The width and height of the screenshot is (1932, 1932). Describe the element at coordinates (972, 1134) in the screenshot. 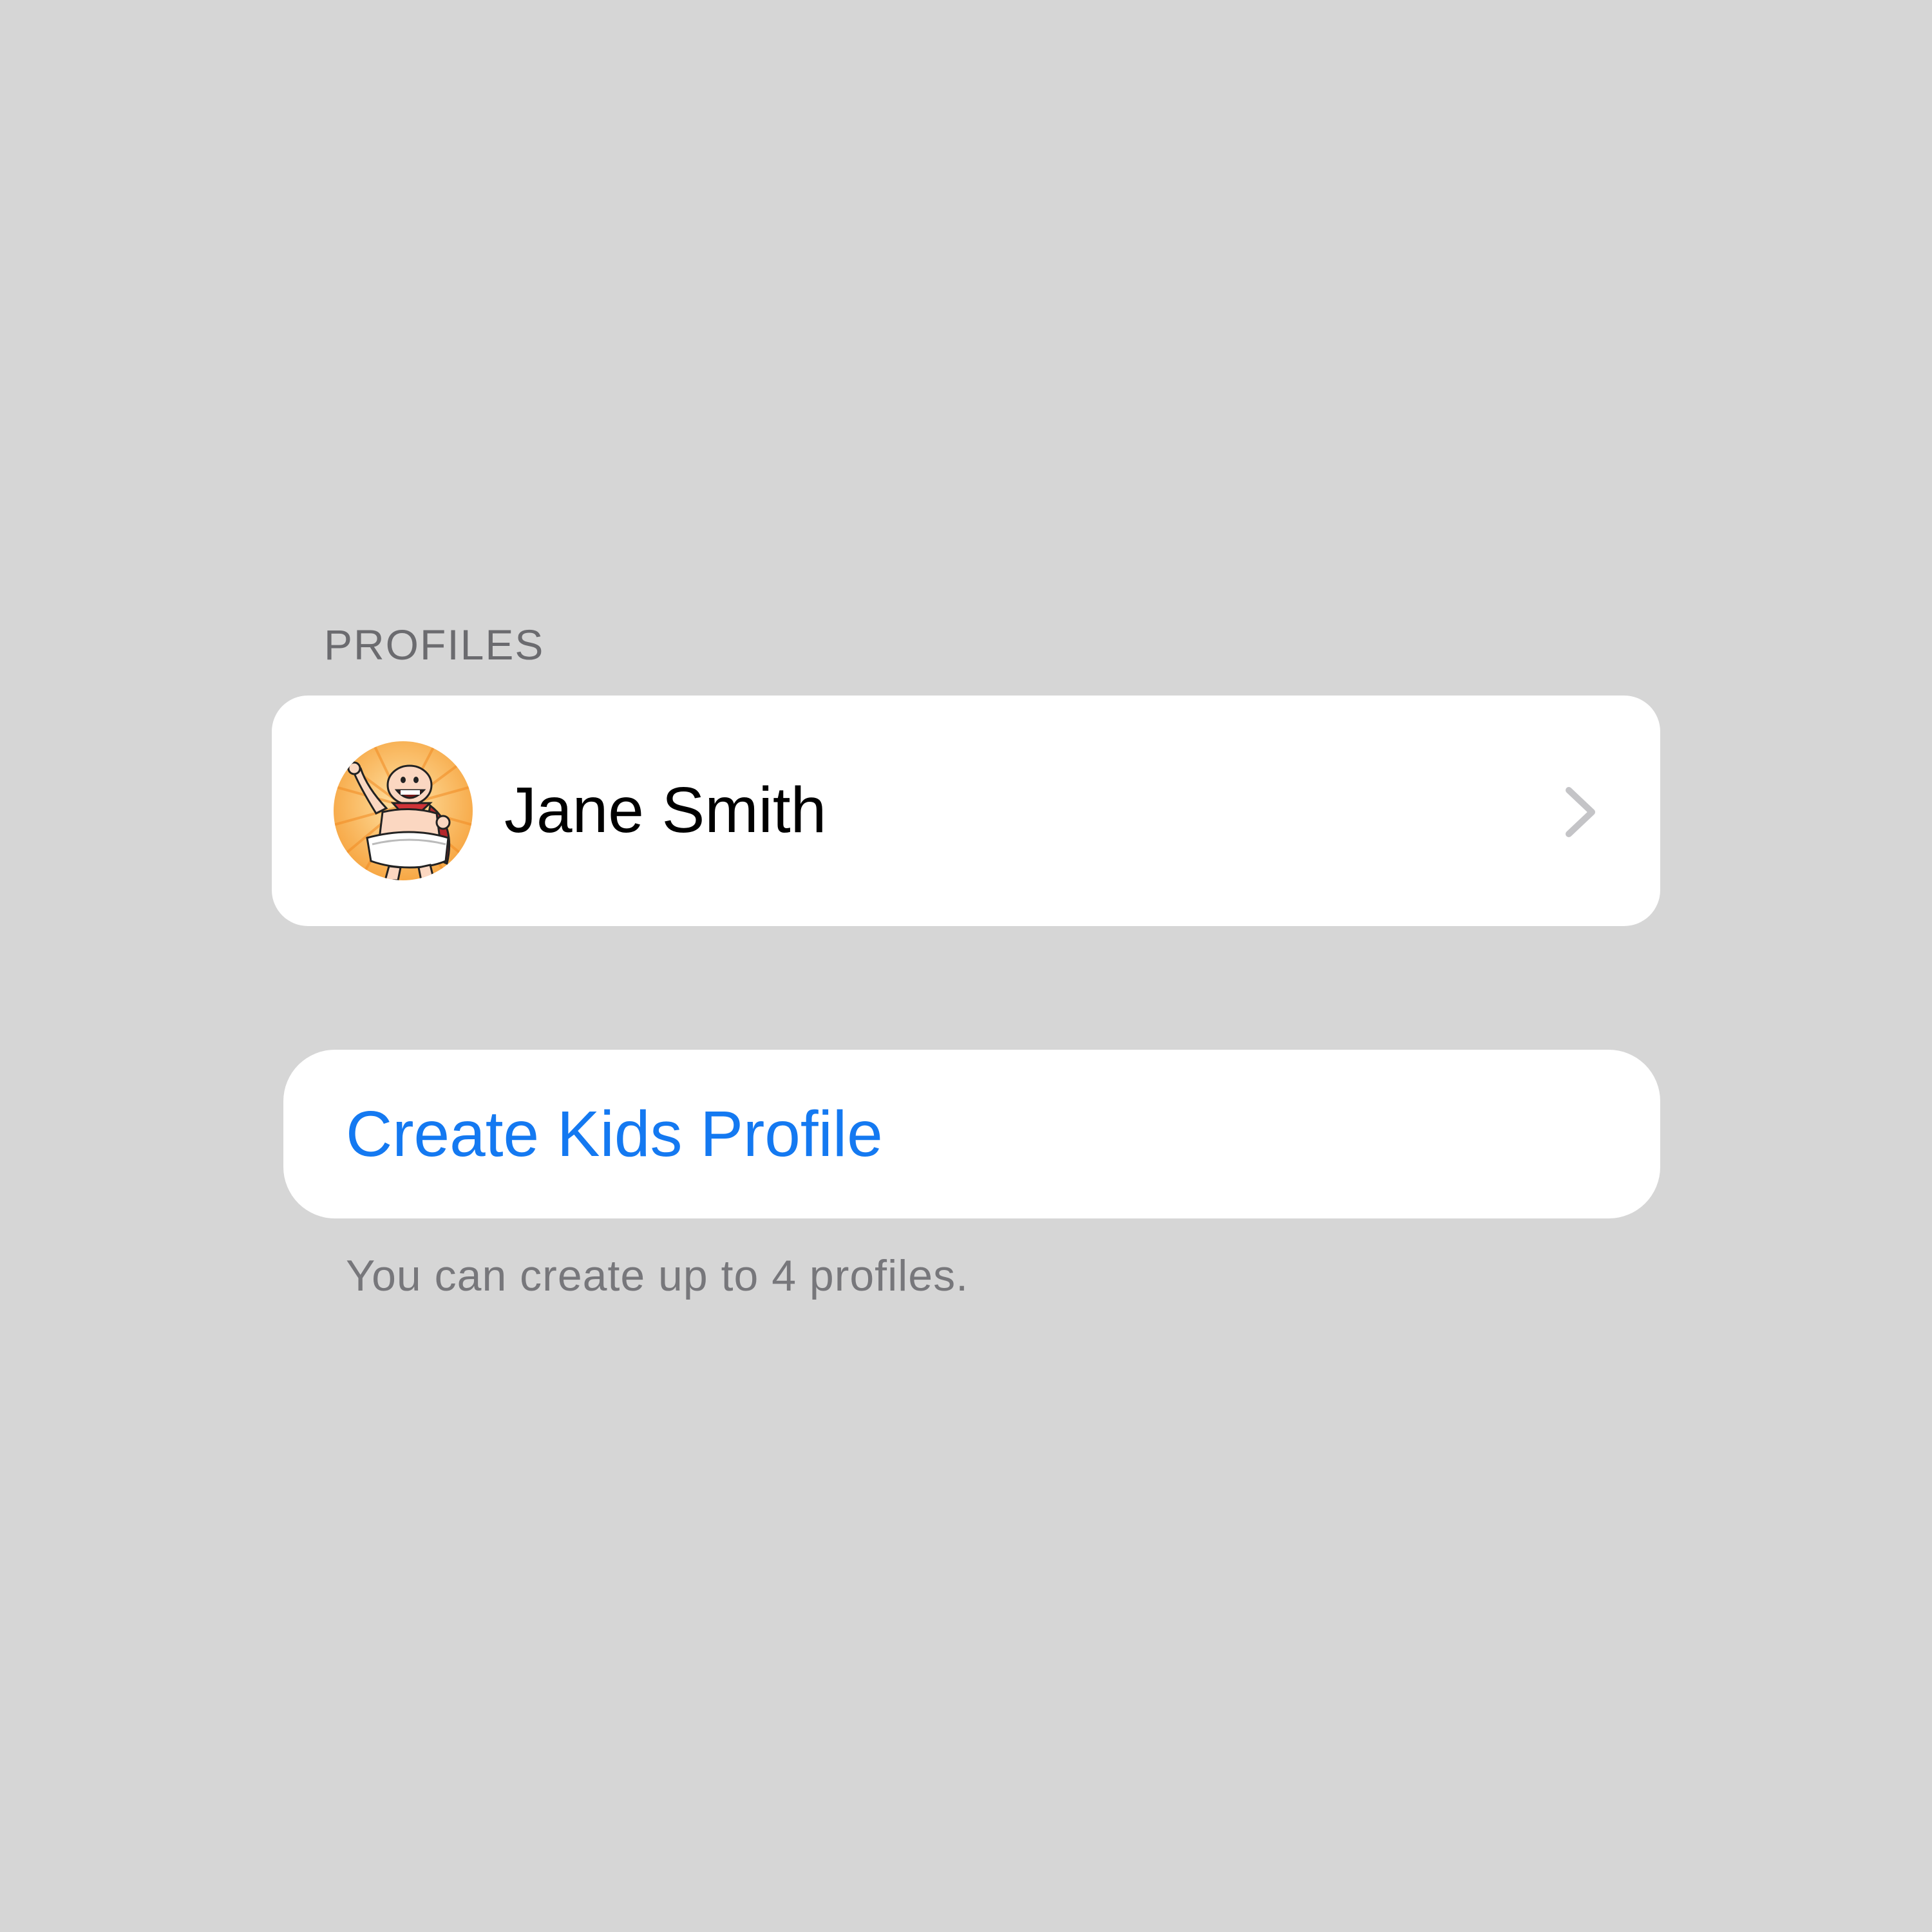

I see `create-kids-profile-button: Create Kids Profile` at that location.